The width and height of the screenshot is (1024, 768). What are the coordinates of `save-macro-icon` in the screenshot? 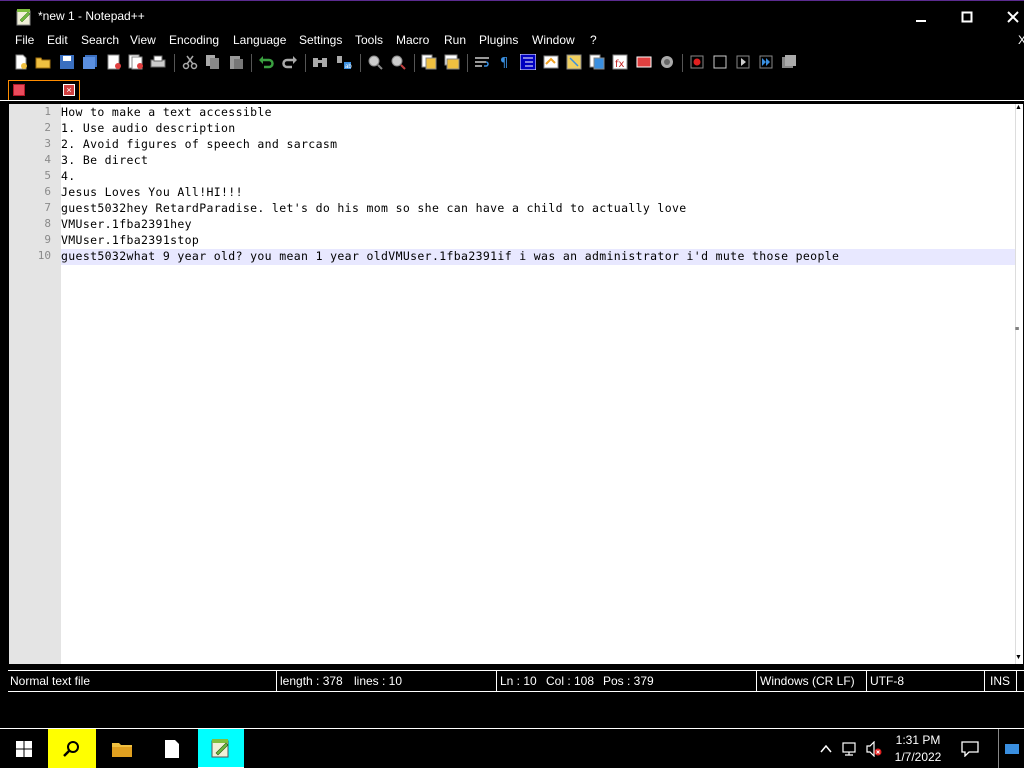 It's located at (789, 62).